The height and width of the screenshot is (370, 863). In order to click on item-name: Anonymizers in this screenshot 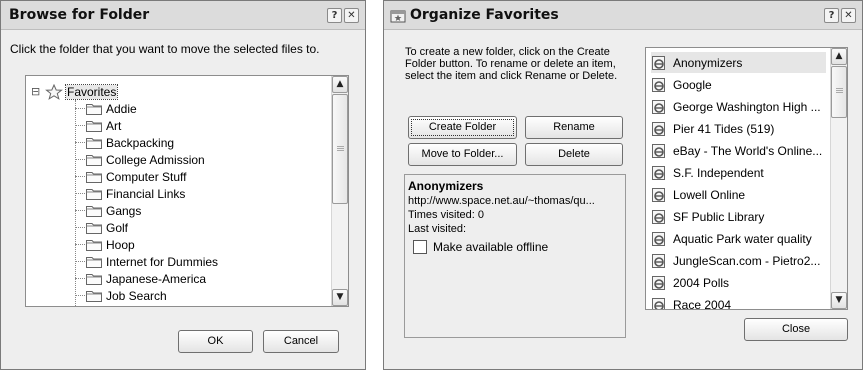, I will do `click(446, 186)`.